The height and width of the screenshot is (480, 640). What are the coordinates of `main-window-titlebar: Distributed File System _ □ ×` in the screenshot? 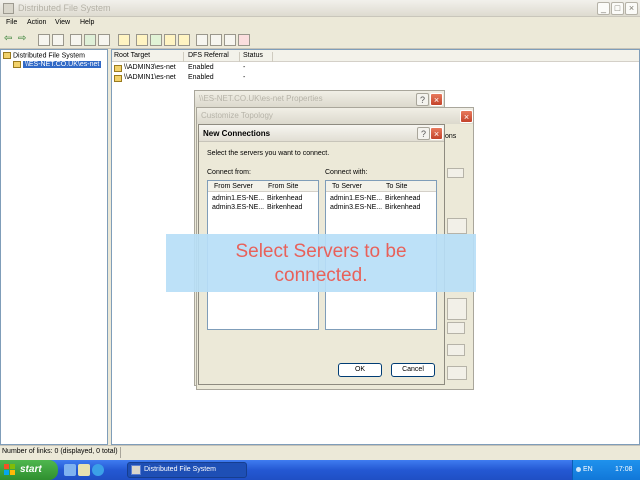 It's located at (320, 8).